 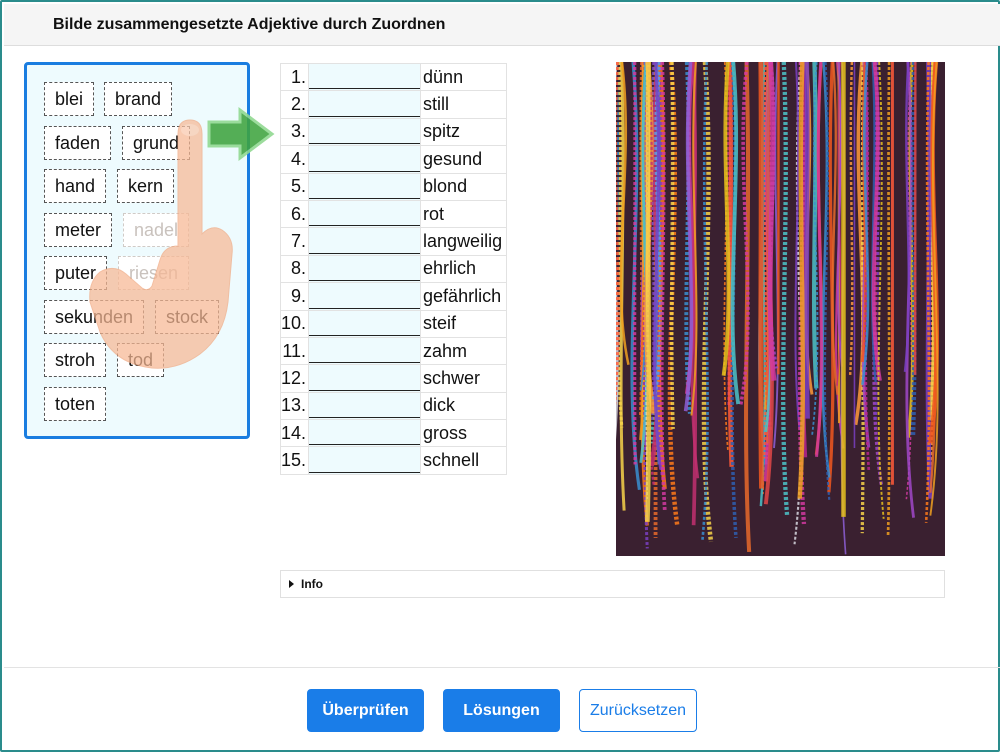 I want to click on row-number: 10., so click(x=294, y=323).